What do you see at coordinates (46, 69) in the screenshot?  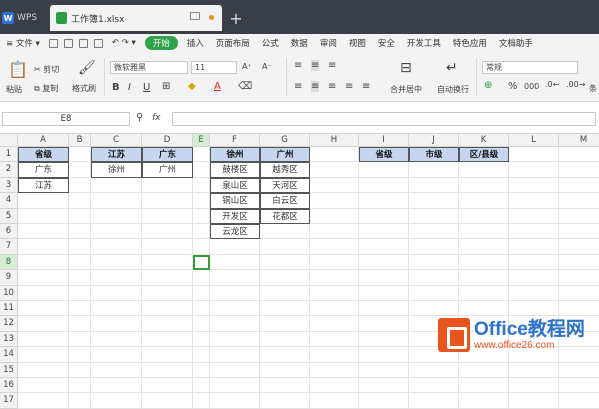 I see `cut-button: ✂ 剪切` at bounding box center [46, 69].